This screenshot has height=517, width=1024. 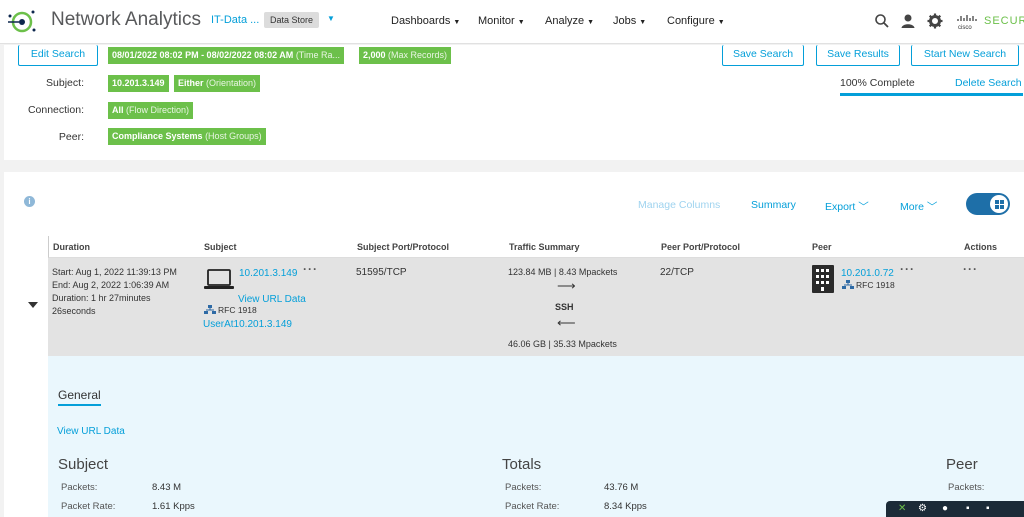 I want to click on col-duration: Duration, so click(x=71, y=247).